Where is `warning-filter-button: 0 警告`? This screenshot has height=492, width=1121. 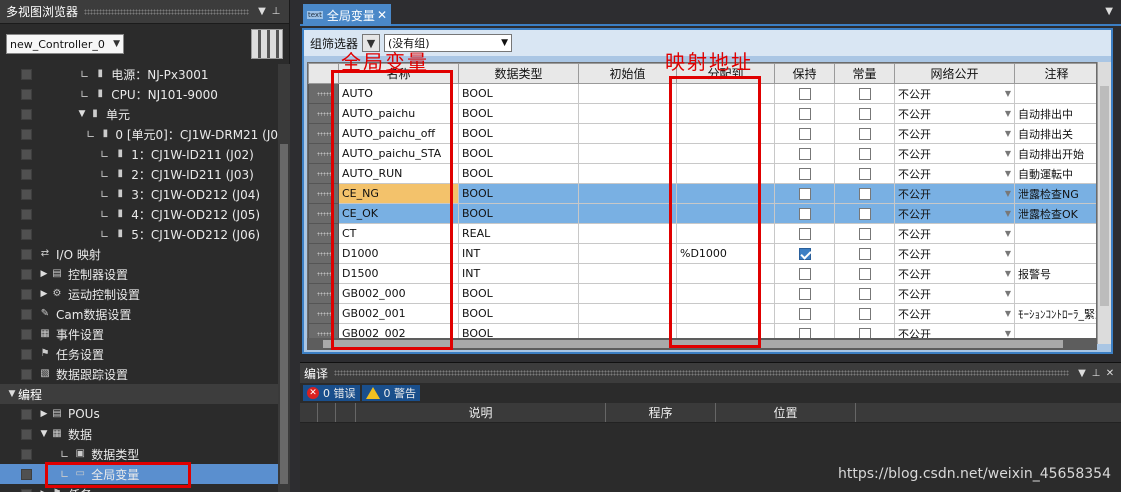
warning-filter-button: 0 警告 is located at coordinates (390, 393).